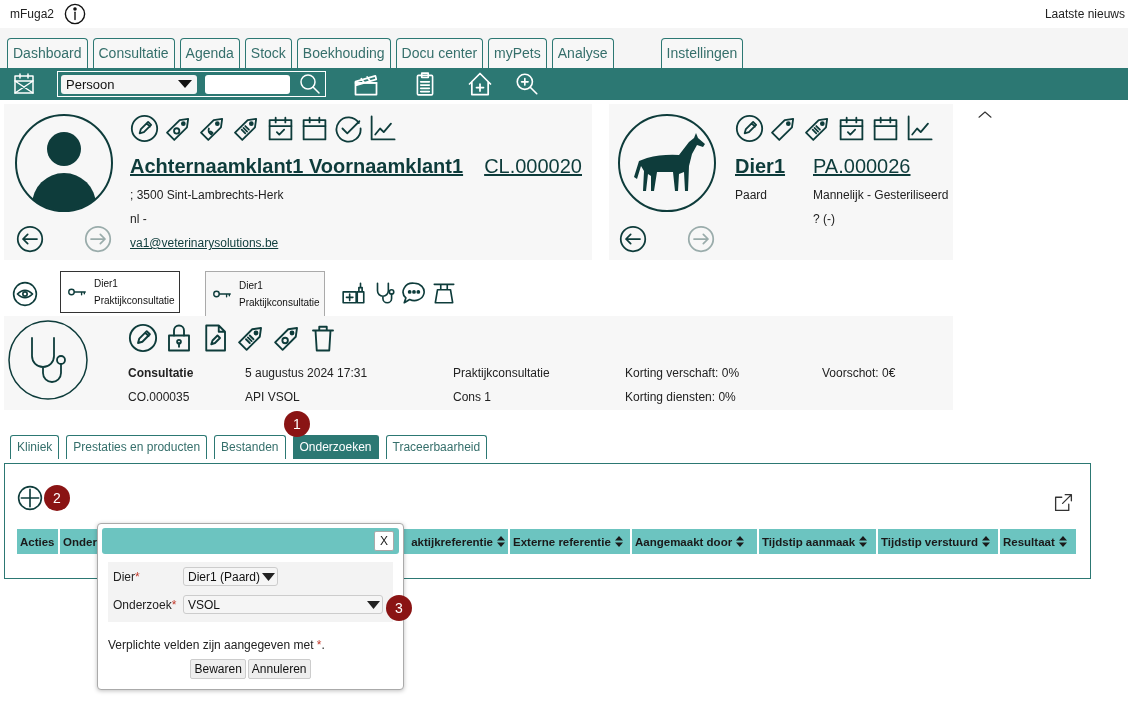 The image size is (1128, 705). Describe the element at coordinates (310, 84) in the screenshot. I see `search-icon` at that location.